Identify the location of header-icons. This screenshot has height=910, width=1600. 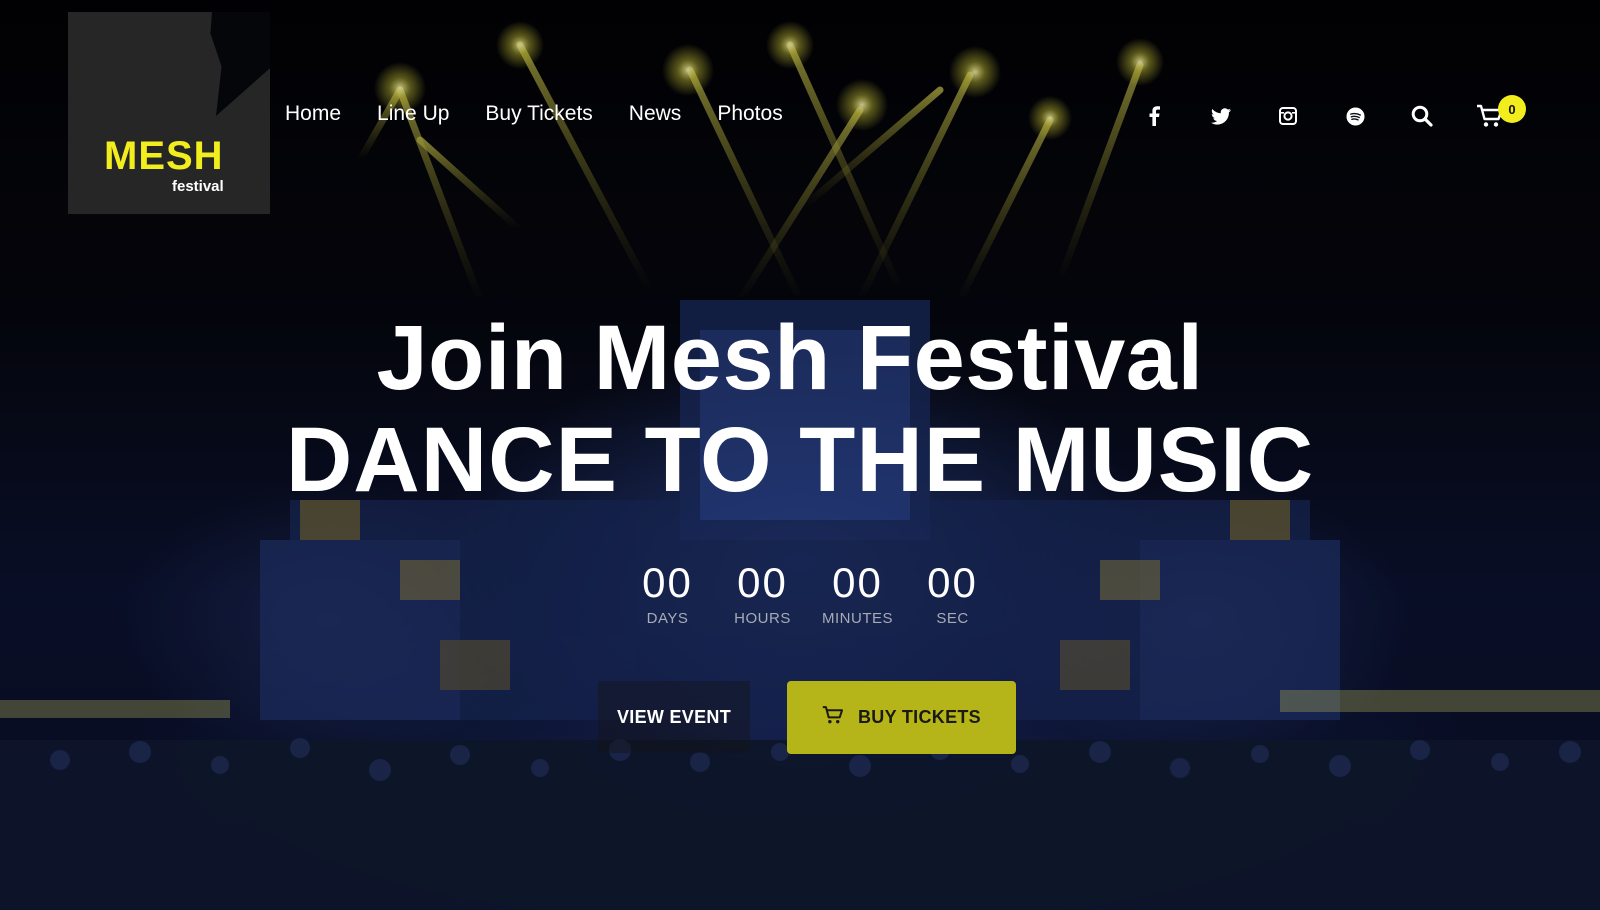
(1307, 116).